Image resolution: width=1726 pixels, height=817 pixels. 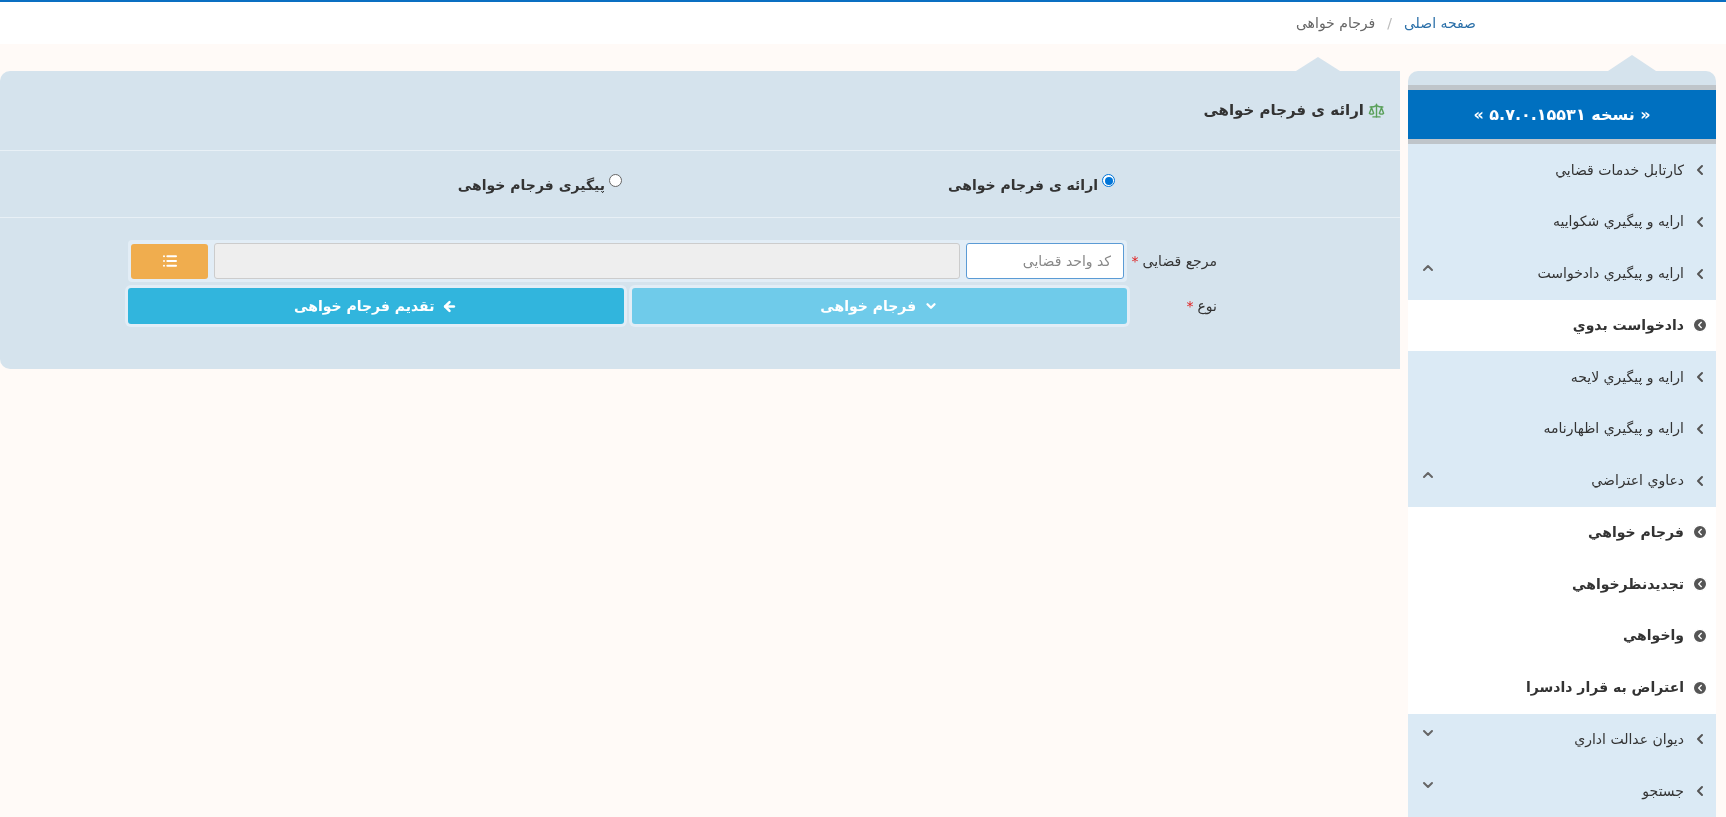 What do you see at coordinates (1283, 111) in the screenshot?
I see `panel-title: ارائه ی فرجام خواهی` at bounding box center [1283, 111].